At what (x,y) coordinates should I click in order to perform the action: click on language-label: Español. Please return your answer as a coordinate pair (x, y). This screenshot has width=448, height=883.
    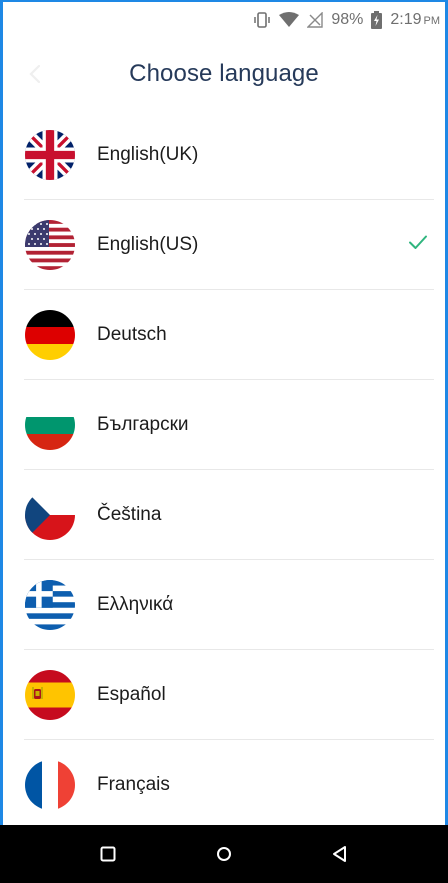
    Looking at the image, I should click on (131, 694).